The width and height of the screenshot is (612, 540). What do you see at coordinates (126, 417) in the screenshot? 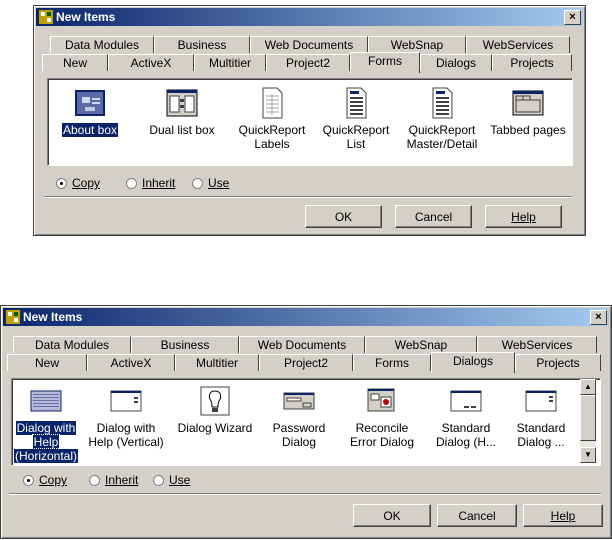
I see `item-dialog-help-vertical: Dialog with Help (Vertical)` at bounding box center [126, 417].